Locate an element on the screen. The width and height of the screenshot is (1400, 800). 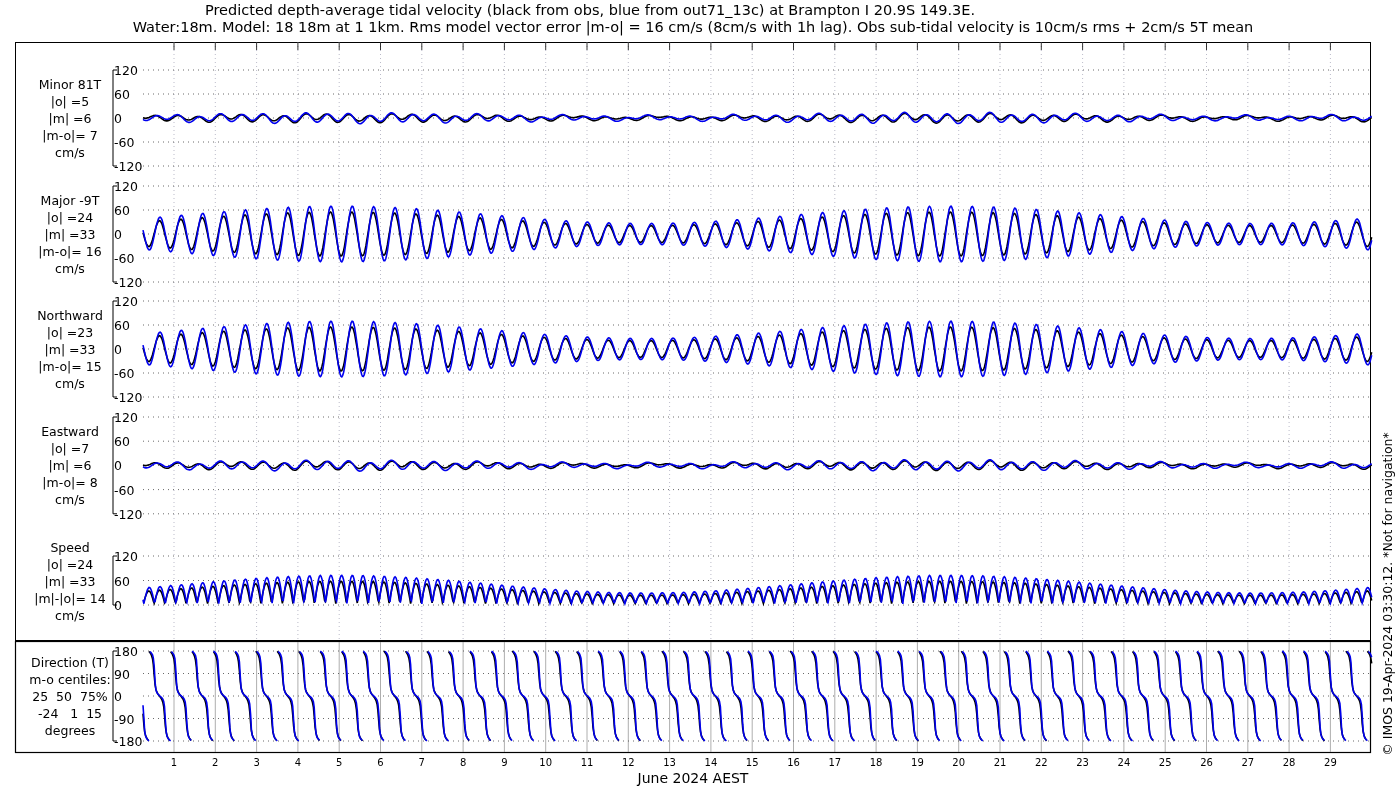
panel-label: Speed |o| =24 |m| =33 |m|-|o|= 14 cm/s is located at coordinates (70, 581).